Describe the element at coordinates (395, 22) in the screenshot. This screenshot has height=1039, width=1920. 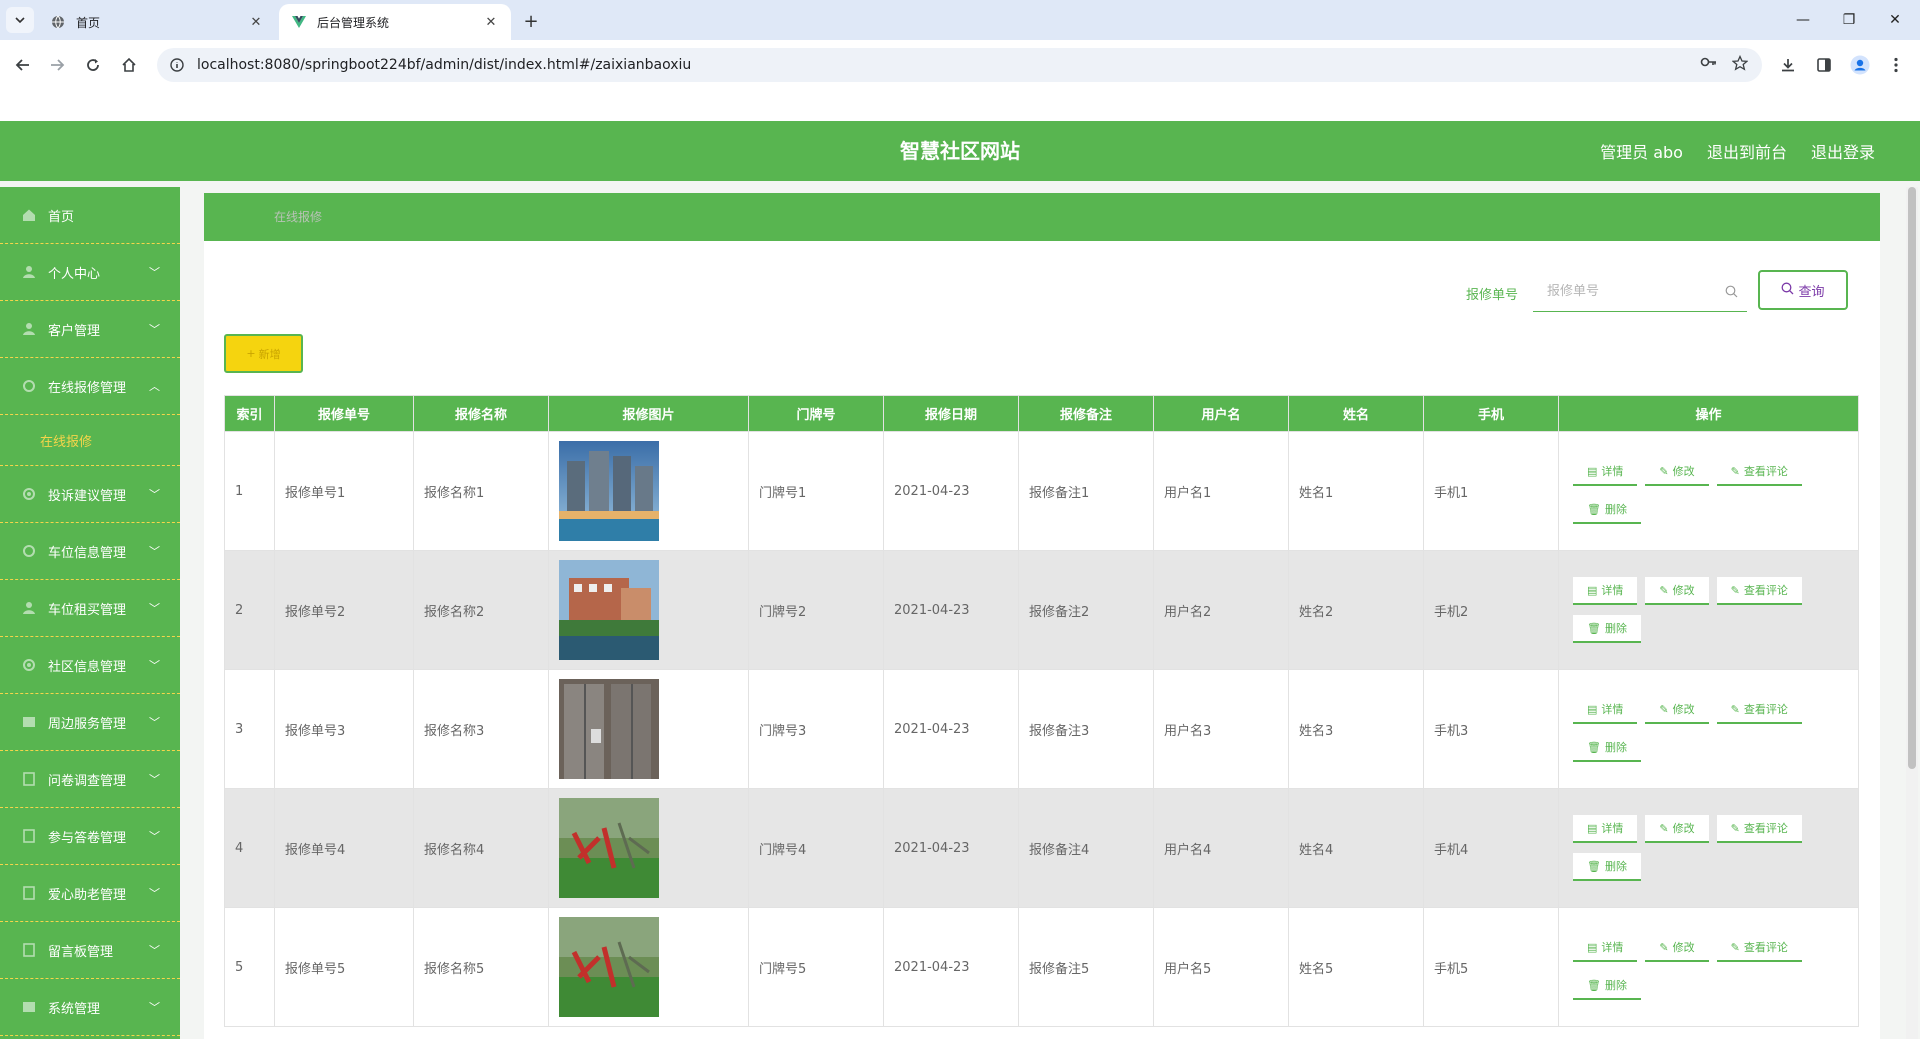
I see `browser-tab-admin: 后台管理系统 ✕` at that location.